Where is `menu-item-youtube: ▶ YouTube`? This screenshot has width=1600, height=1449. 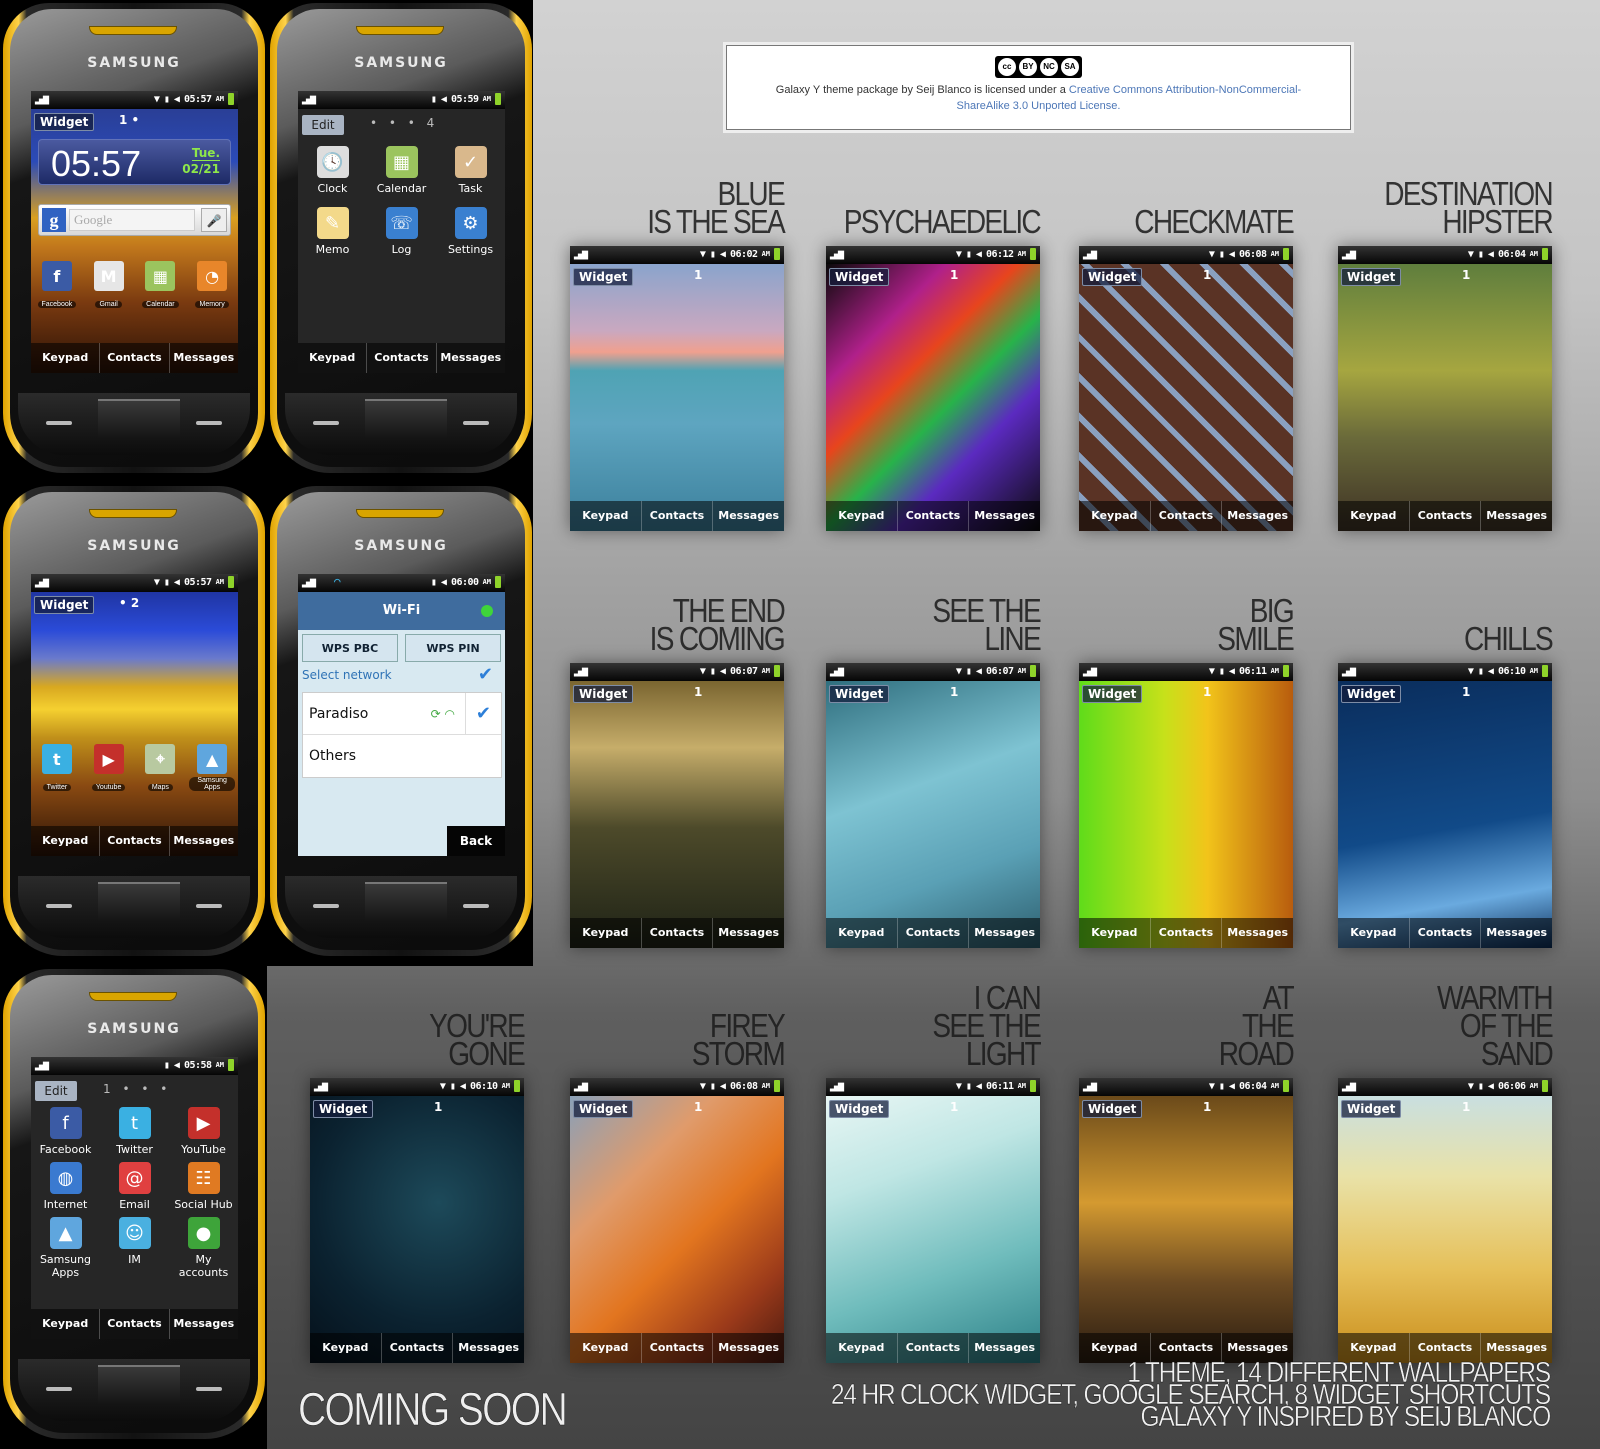
menu-item-youtube: ▶ YouTube is located at coordinates (203, 1131).